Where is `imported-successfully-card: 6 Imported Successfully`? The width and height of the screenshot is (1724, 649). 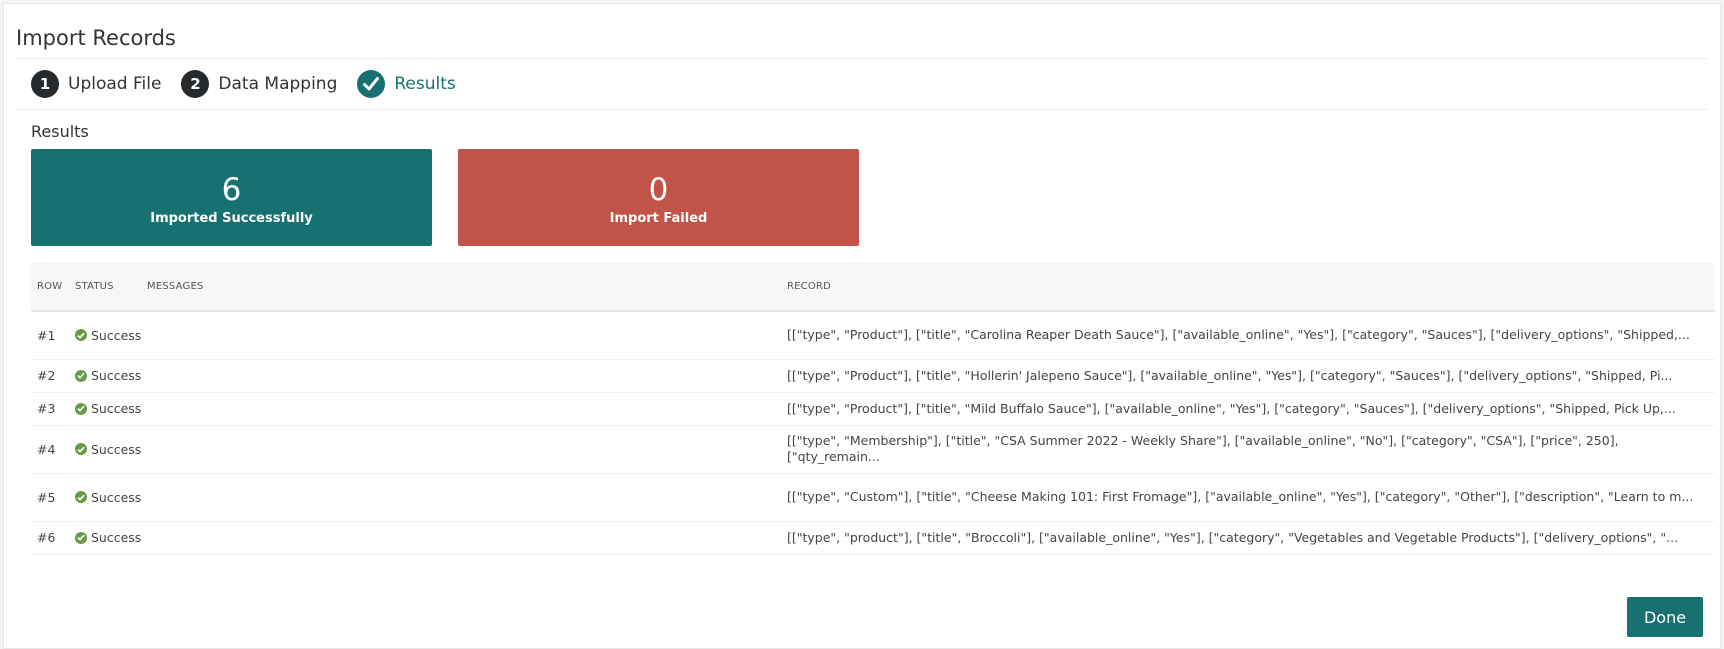
imported-successfully-card: 6 Imported Successfully is located at coordinates (231, 197).